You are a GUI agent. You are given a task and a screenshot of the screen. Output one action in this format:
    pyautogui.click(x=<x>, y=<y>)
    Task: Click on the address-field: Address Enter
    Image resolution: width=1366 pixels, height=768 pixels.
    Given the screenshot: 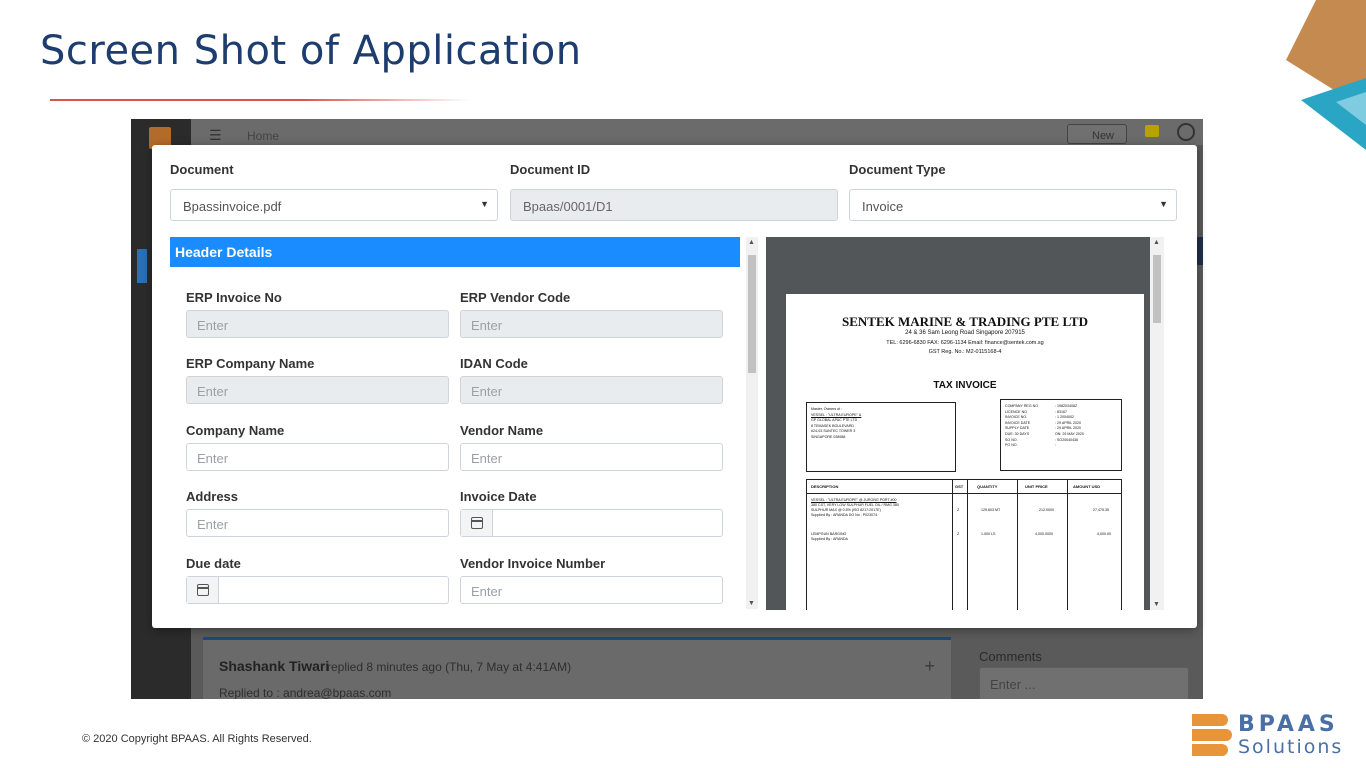 What is the action you would take?
    pyautogui.click(x=317, y=513)
    